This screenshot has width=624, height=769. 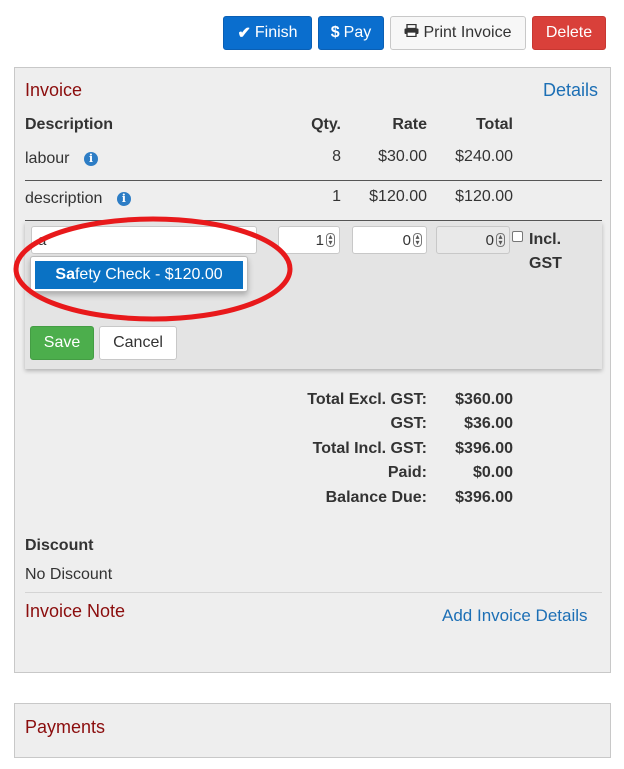 What do you see at coordinates (402, 156) in the screenshot?
I see `line-rate: $30.00` at bounding box center [402, 156].